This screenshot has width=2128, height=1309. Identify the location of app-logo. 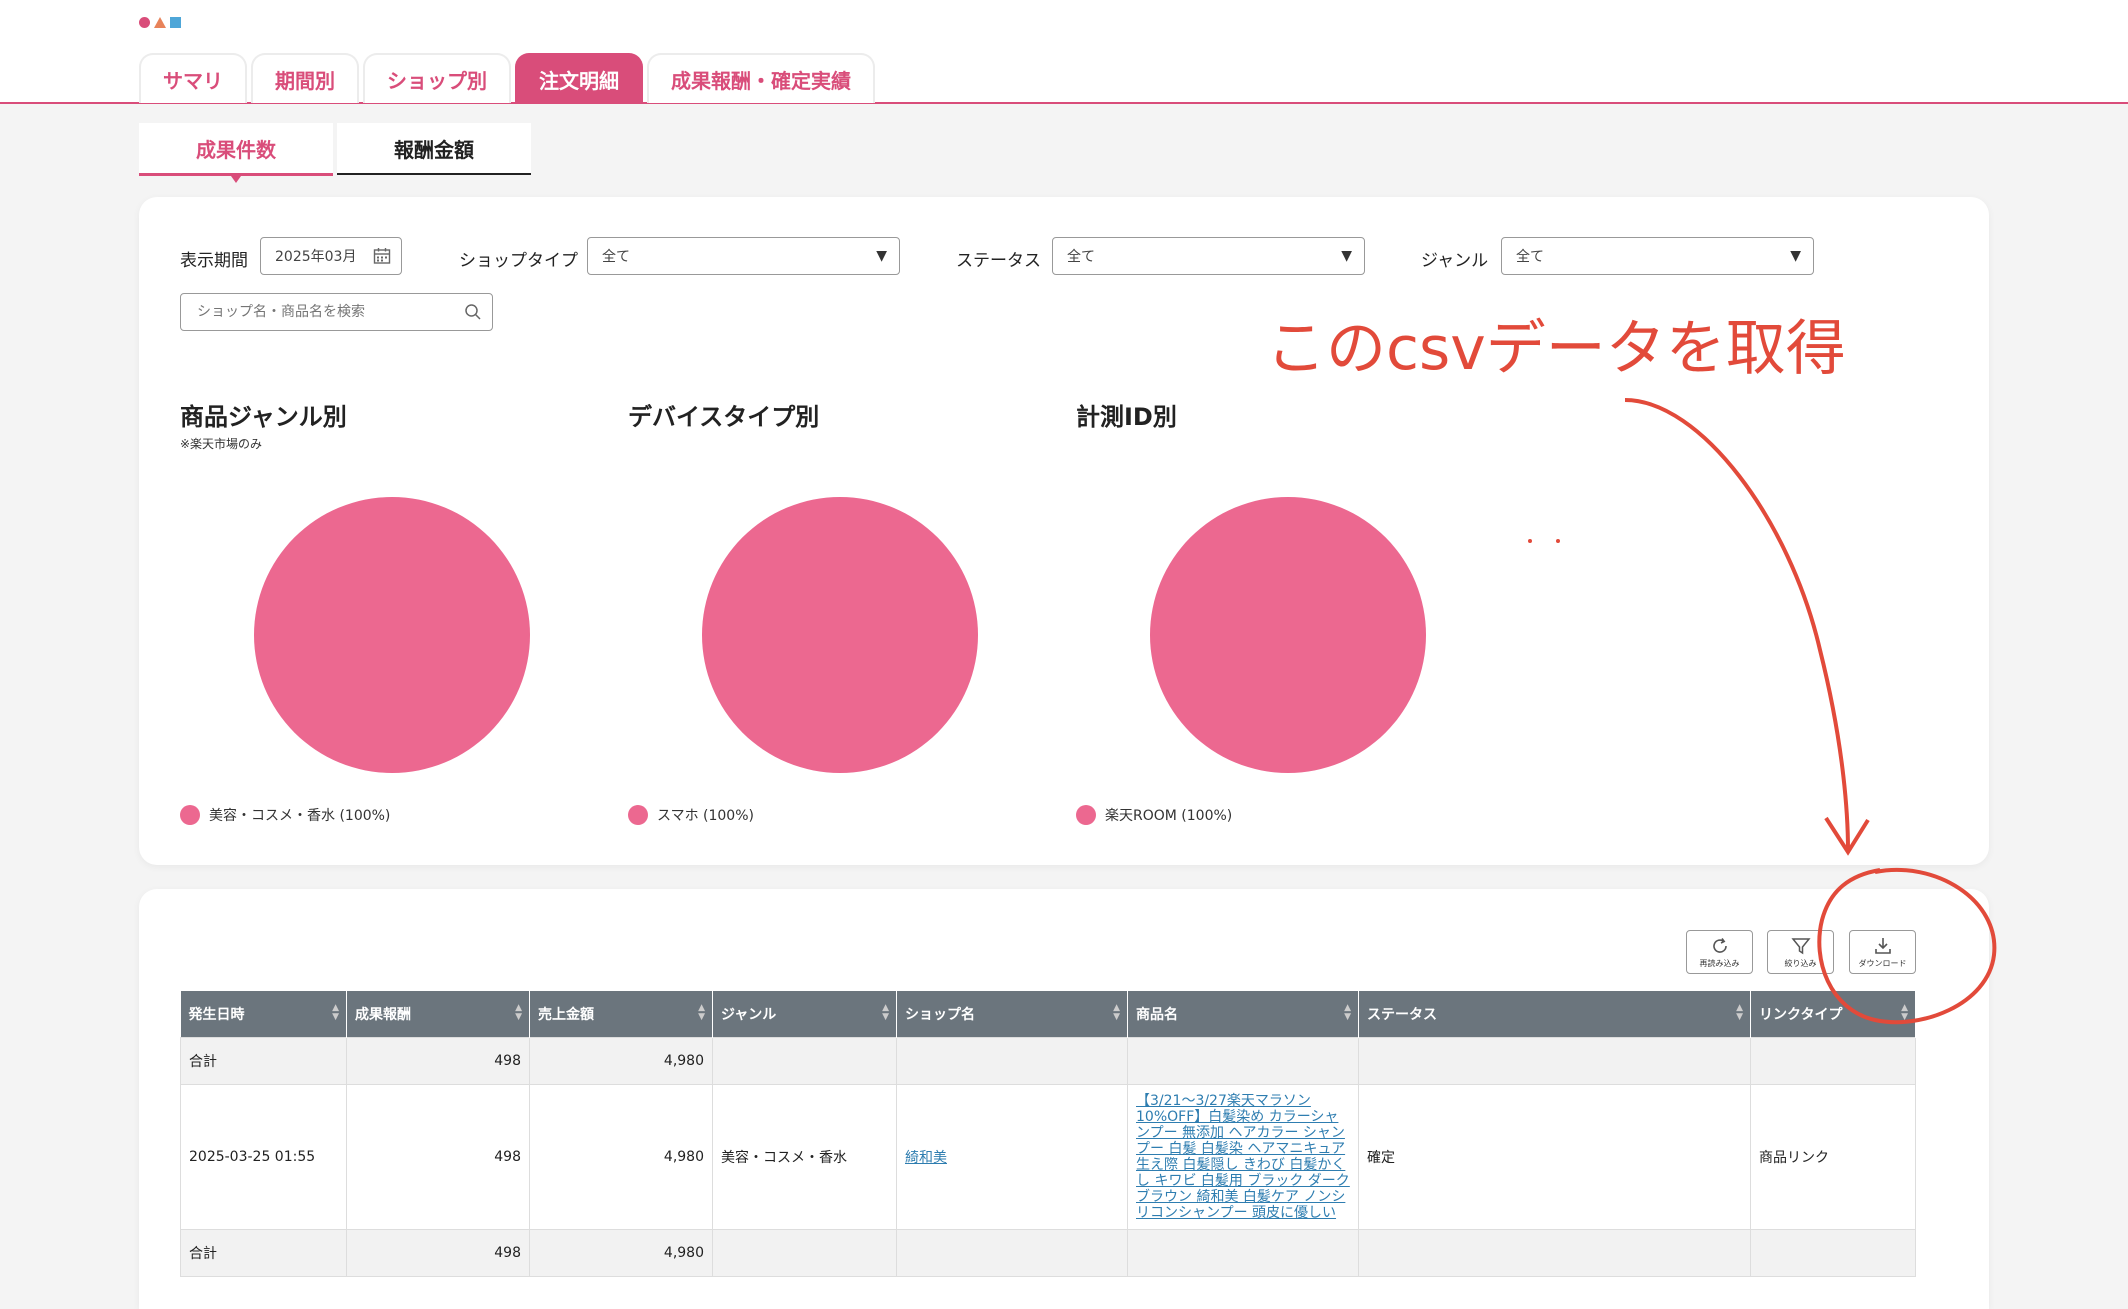
(160, 22).